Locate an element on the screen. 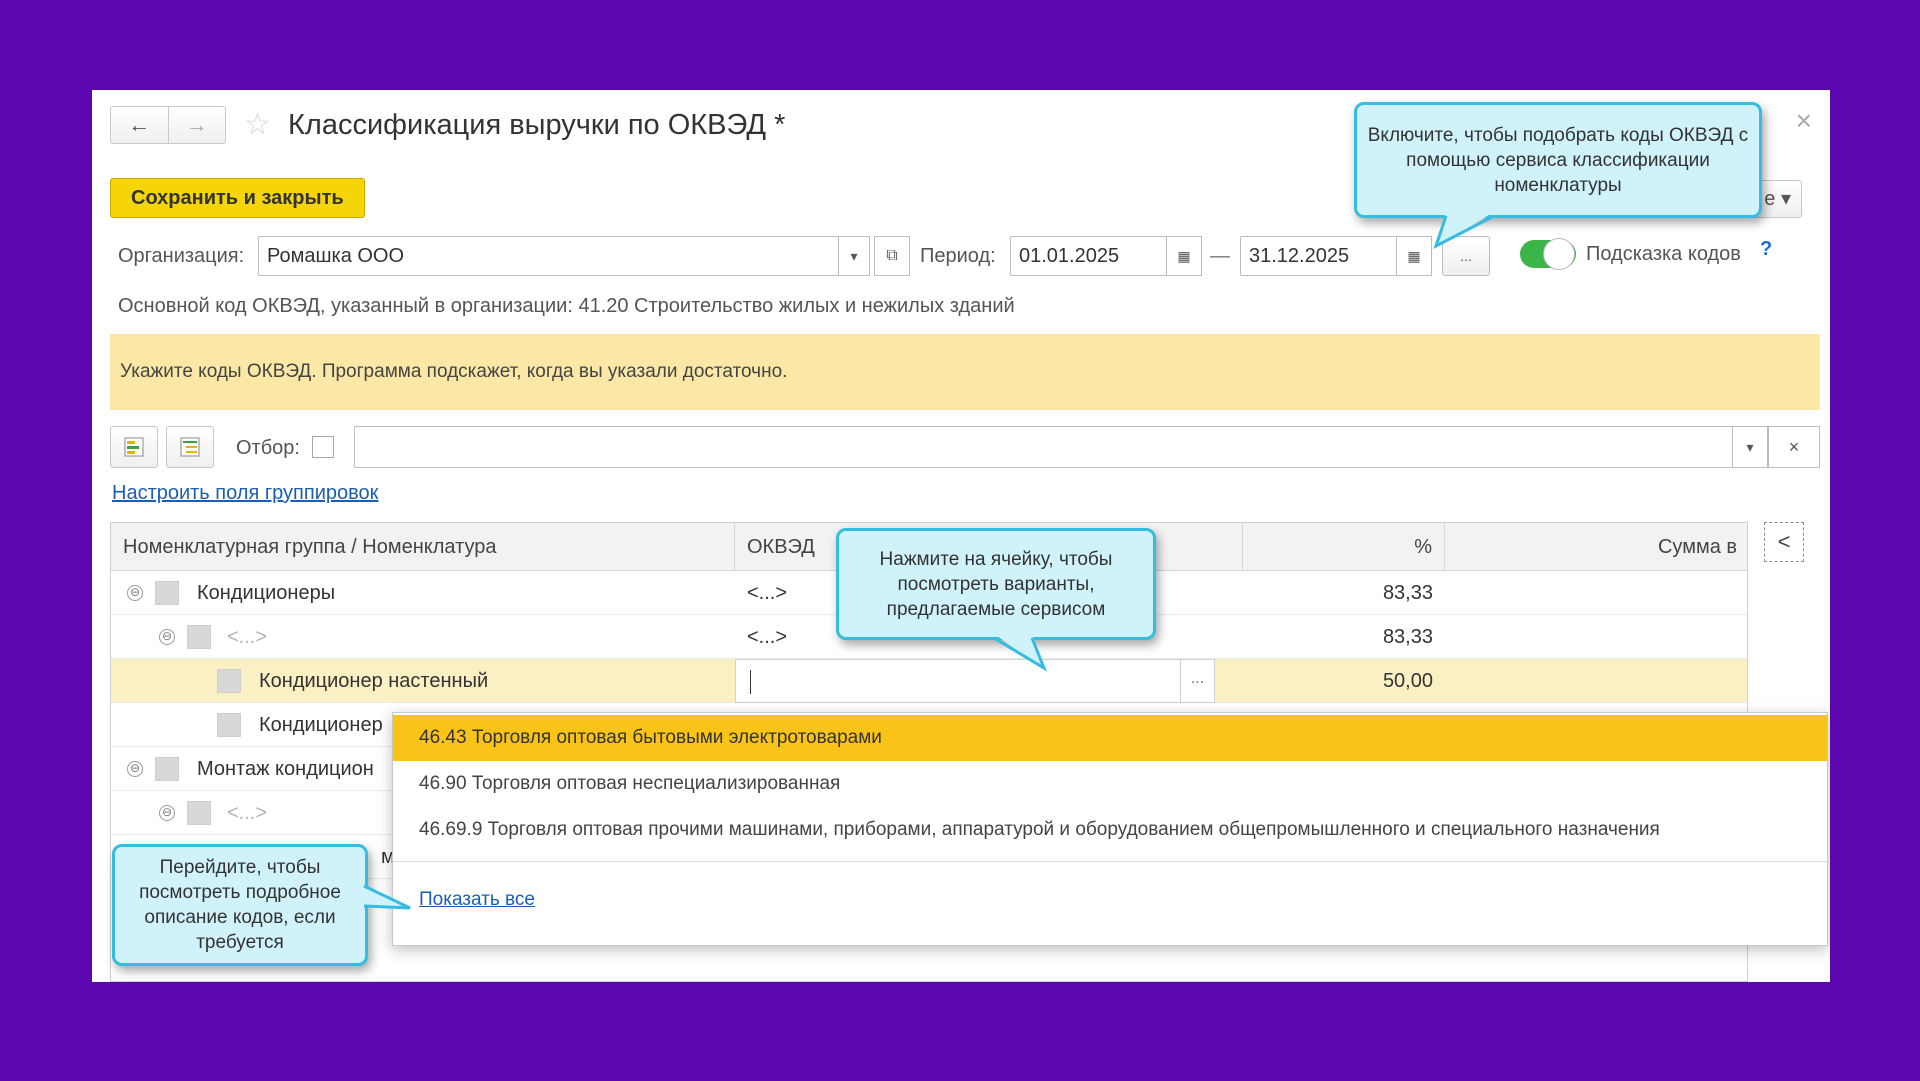 This screenshot has height=1081, width=1920. clear-icon: × is located at coordinates (1794, 446).